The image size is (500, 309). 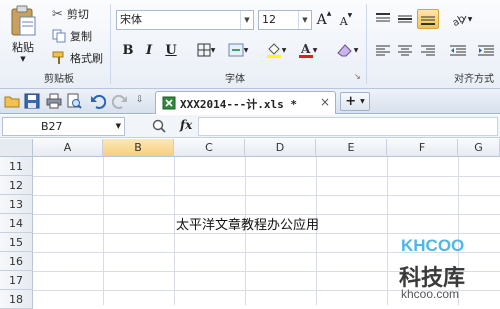 I want to click on tab-document: XXX2014---计.xls * ×, so click(x=245, y=102).